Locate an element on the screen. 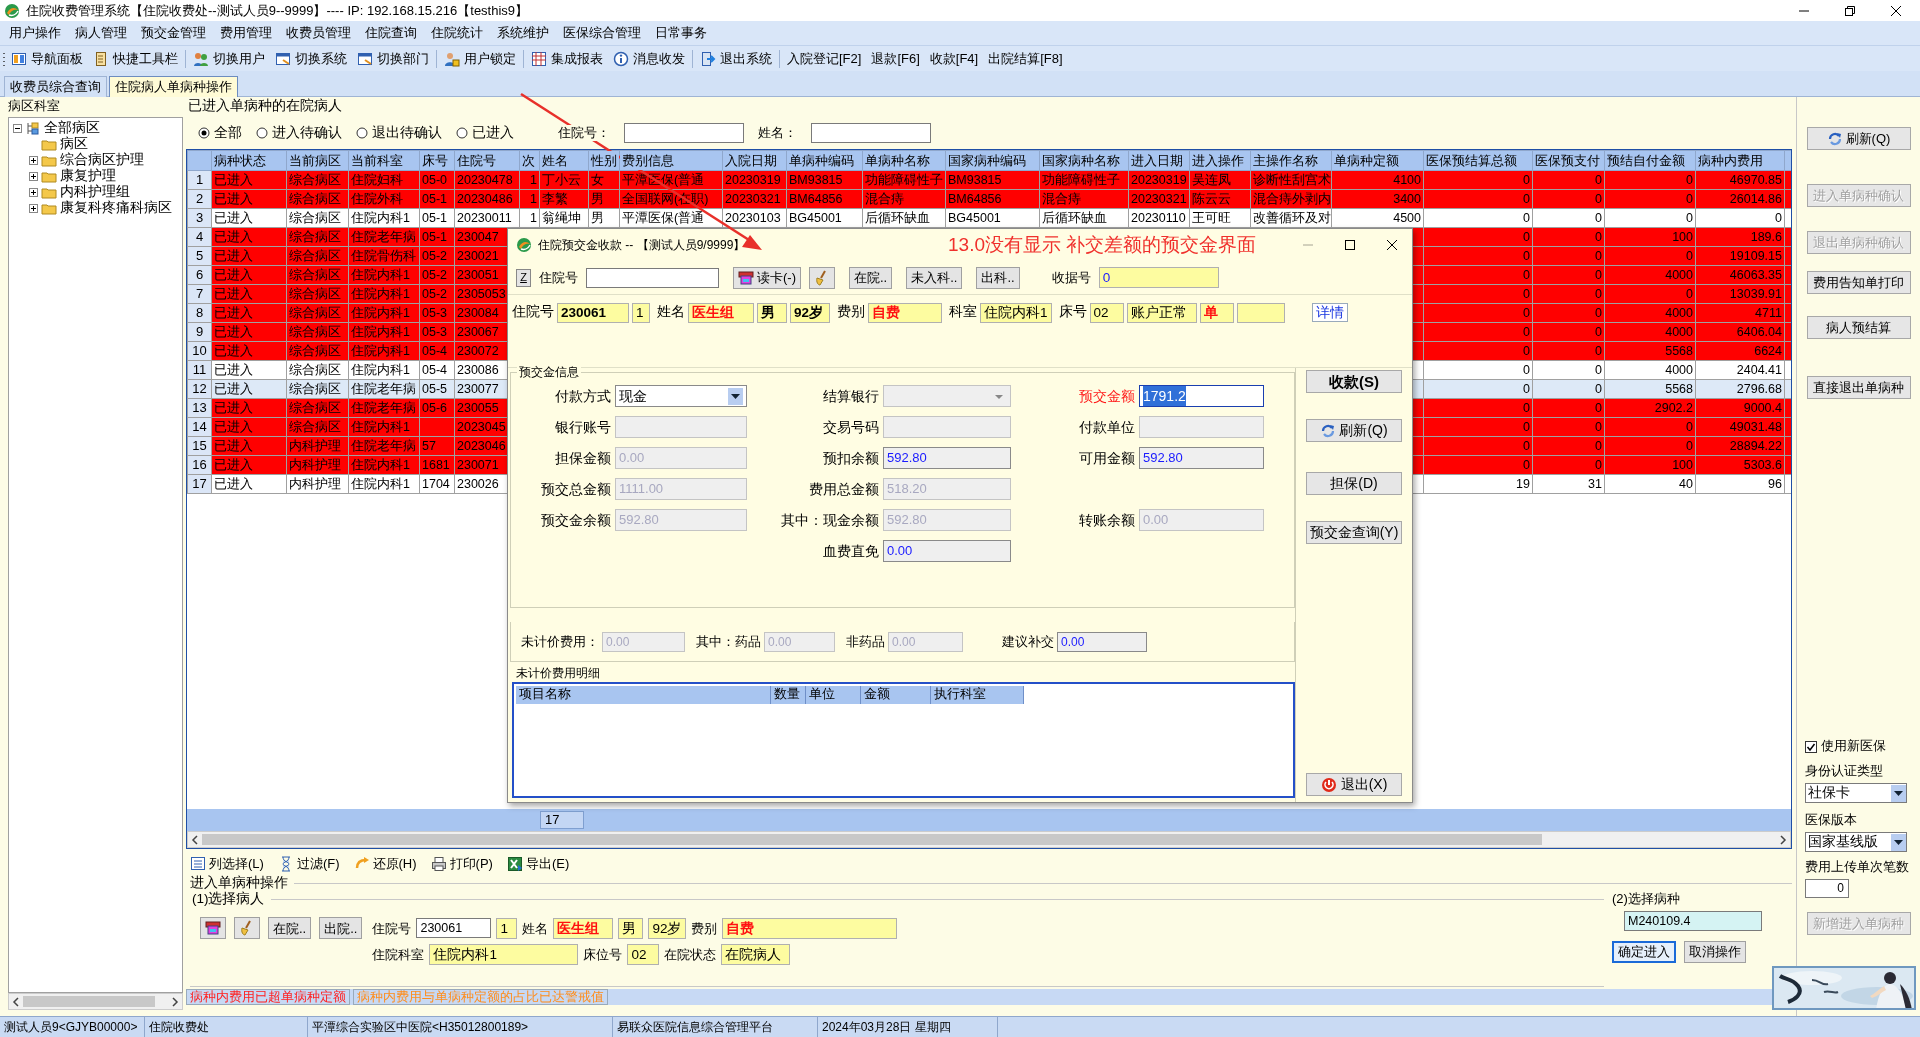 The width and height of the screenshot is (1920, 1037). input-field: M240109.4 is located at coordinates (1693, 920).